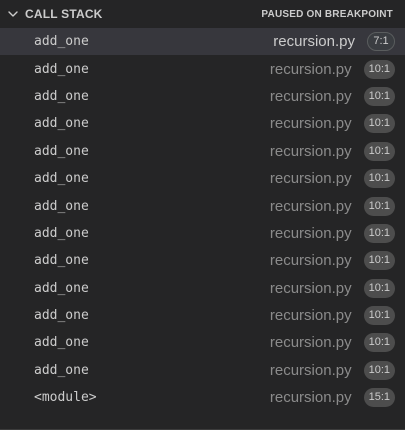 The width and height of the screenshot is (405, 430). Describe the element at coordinates (202, 397) in the screenshot. I see `stack-frame-row: <module> recursion.py 15:1` at that location.